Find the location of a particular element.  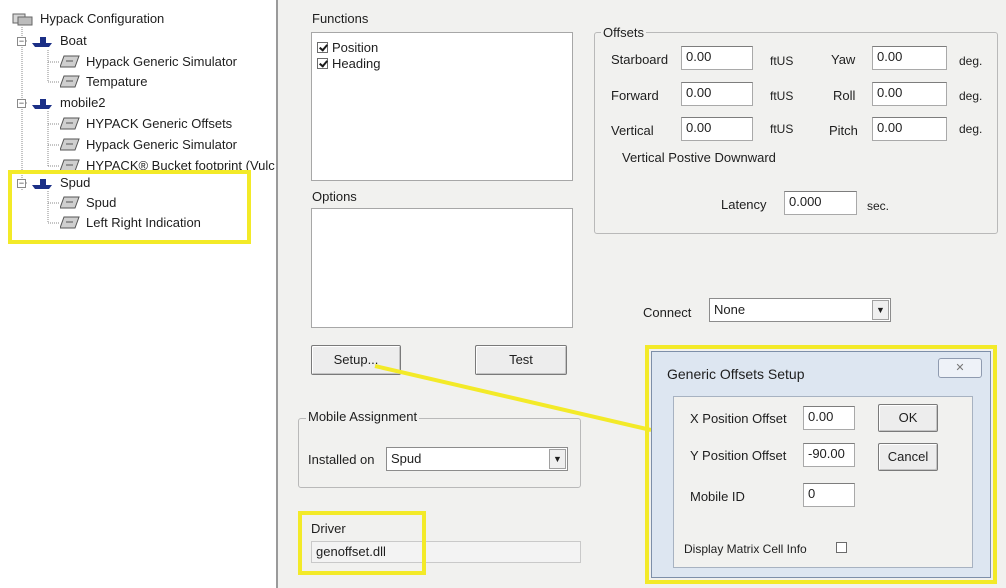

tree-item-label: HYPACK Generic Offsets is located at coordinates (159, 123).